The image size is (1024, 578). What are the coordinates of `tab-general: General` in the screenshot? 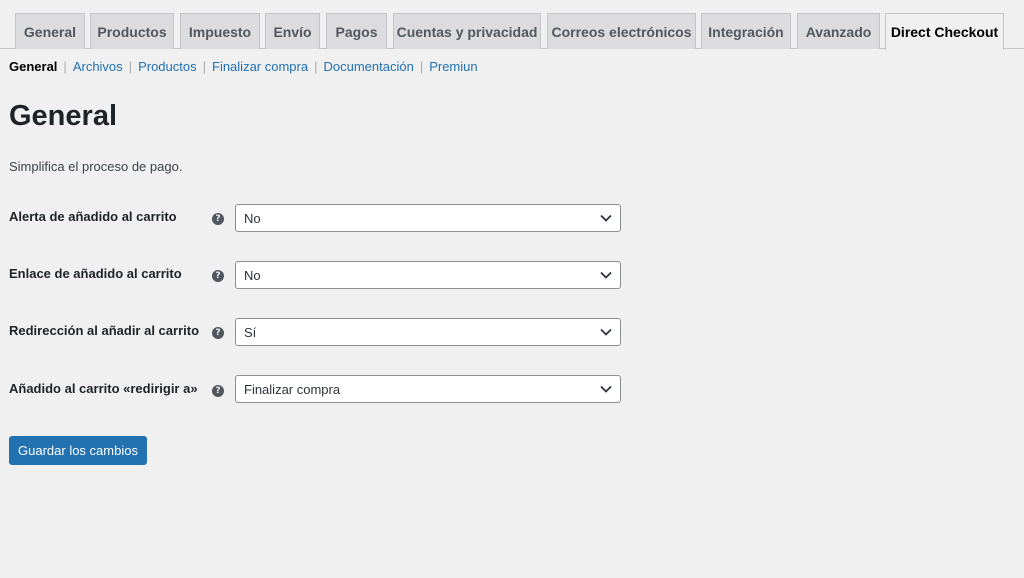 It's located at (50, 31).